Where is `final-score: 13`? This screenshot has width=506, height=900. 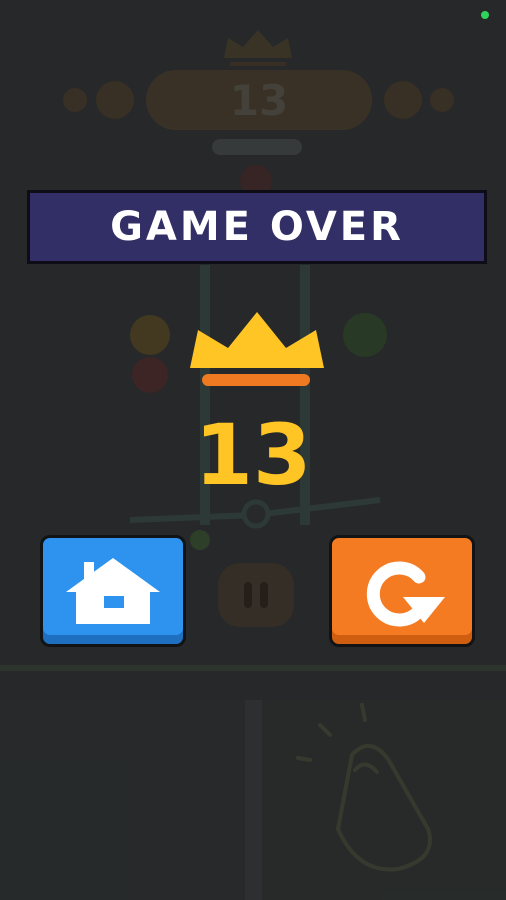 final-score: 13 is located at coordinates (253, 455).